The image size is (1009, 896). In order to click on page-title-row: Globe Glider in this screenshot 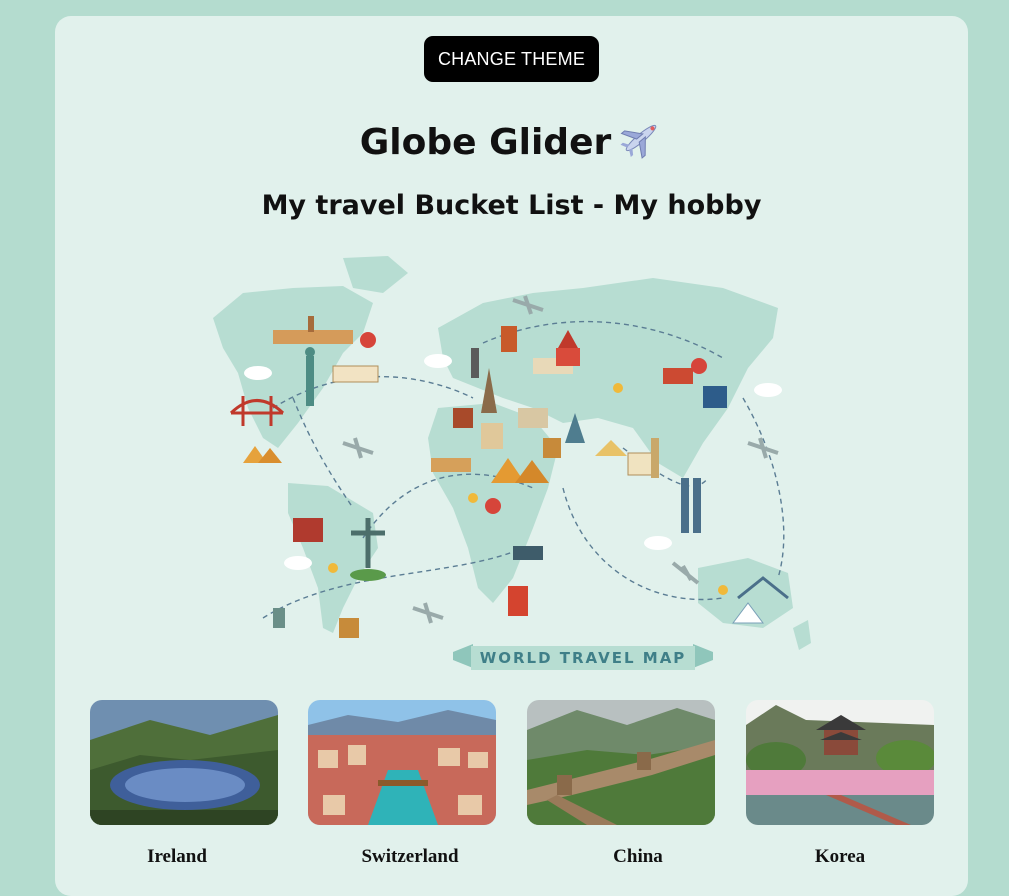, I will do `click(511, 142)`.